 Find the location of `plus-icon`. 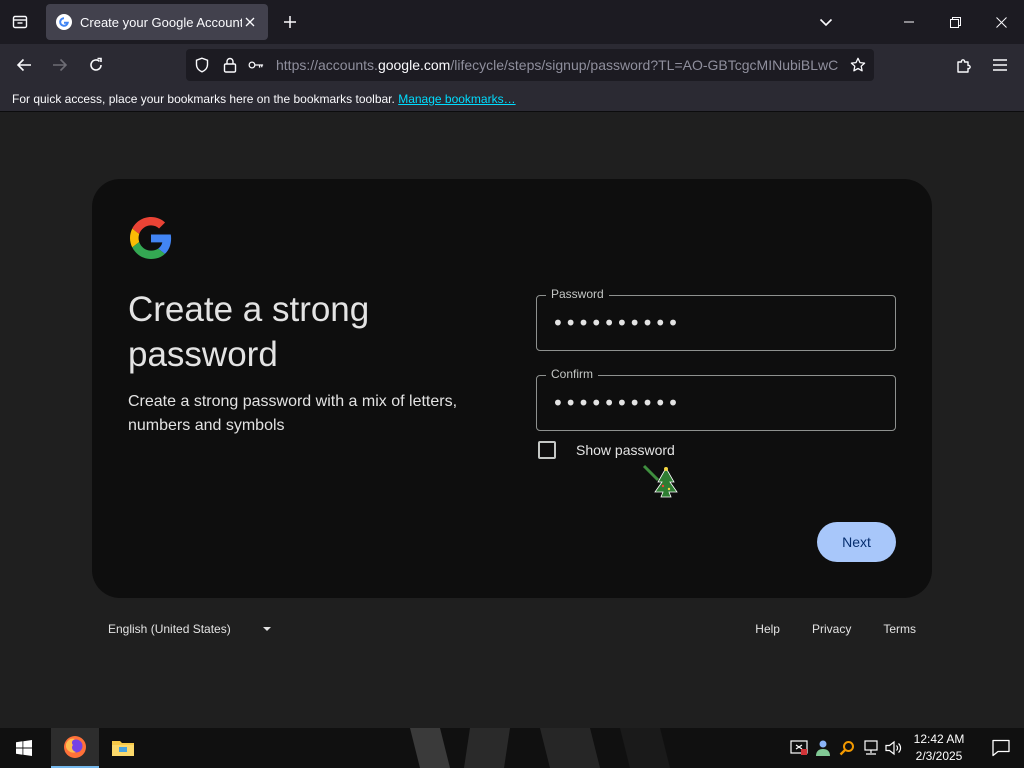

plus-icon is located at coordinates (290, 22).